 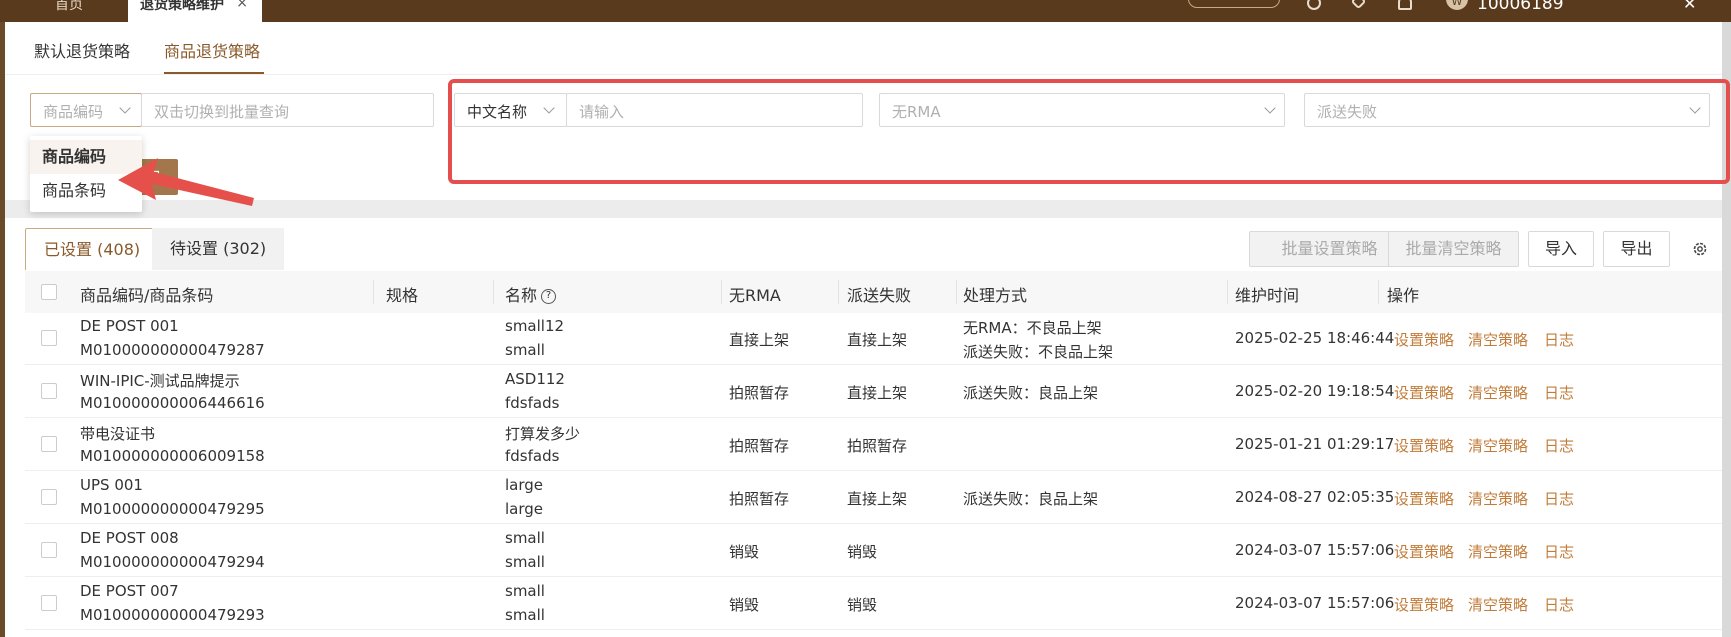 What do you see at coordinates (521, 295) in the screenshot?
I see `col-name-label: 名称` at bounding box center [521, 295].